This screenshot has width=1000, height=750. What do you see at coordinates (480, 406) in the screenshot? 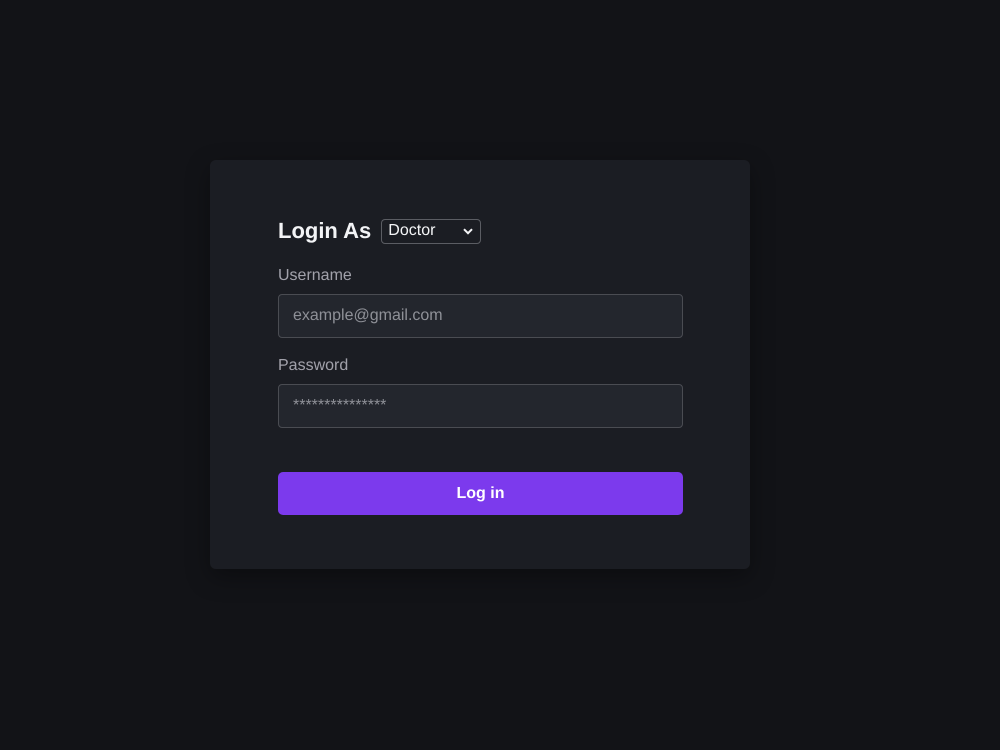
I see `input-field: ***************` at bounding box center [480, 406].